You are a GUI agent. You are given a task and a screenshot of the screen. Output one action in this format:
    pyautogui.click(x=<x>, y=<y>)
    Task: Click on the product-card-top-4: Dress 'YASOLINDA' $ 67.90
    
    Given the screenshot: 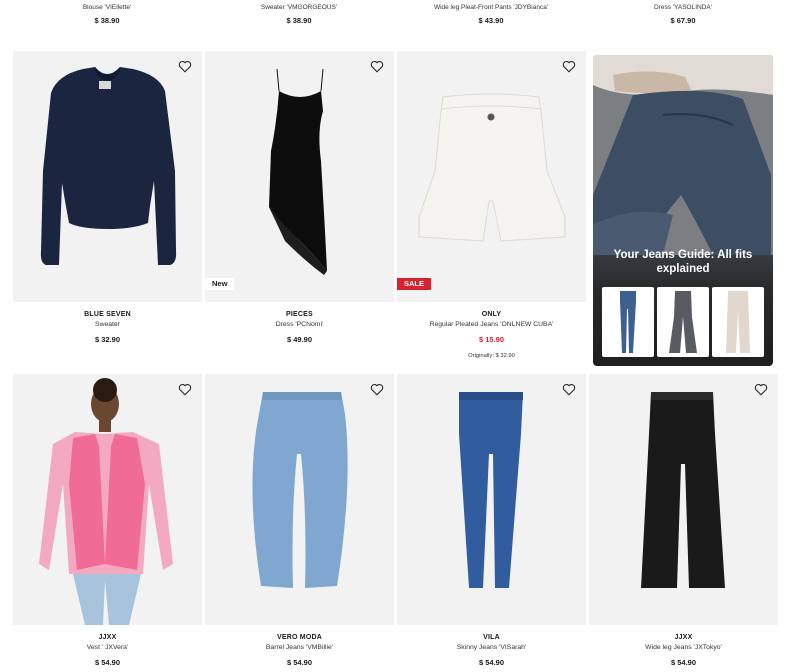 What is the action you would take?
    pyautogui.click(x=683, y=15)
    